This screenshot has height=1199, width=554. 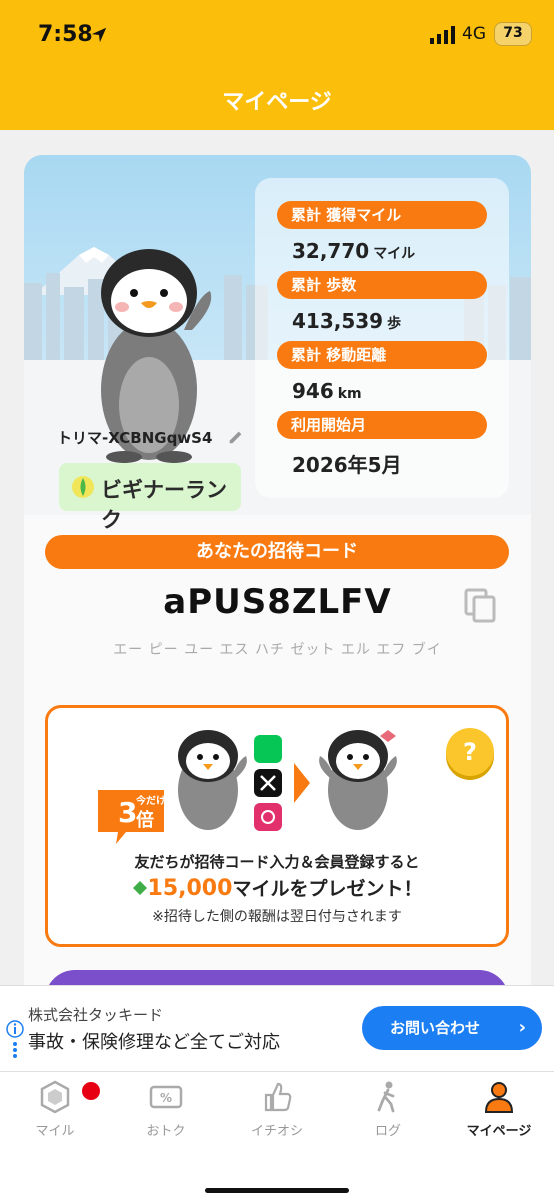 I want to click on stat-label-start-month: 利用開始月, so click(x=382, y=425).